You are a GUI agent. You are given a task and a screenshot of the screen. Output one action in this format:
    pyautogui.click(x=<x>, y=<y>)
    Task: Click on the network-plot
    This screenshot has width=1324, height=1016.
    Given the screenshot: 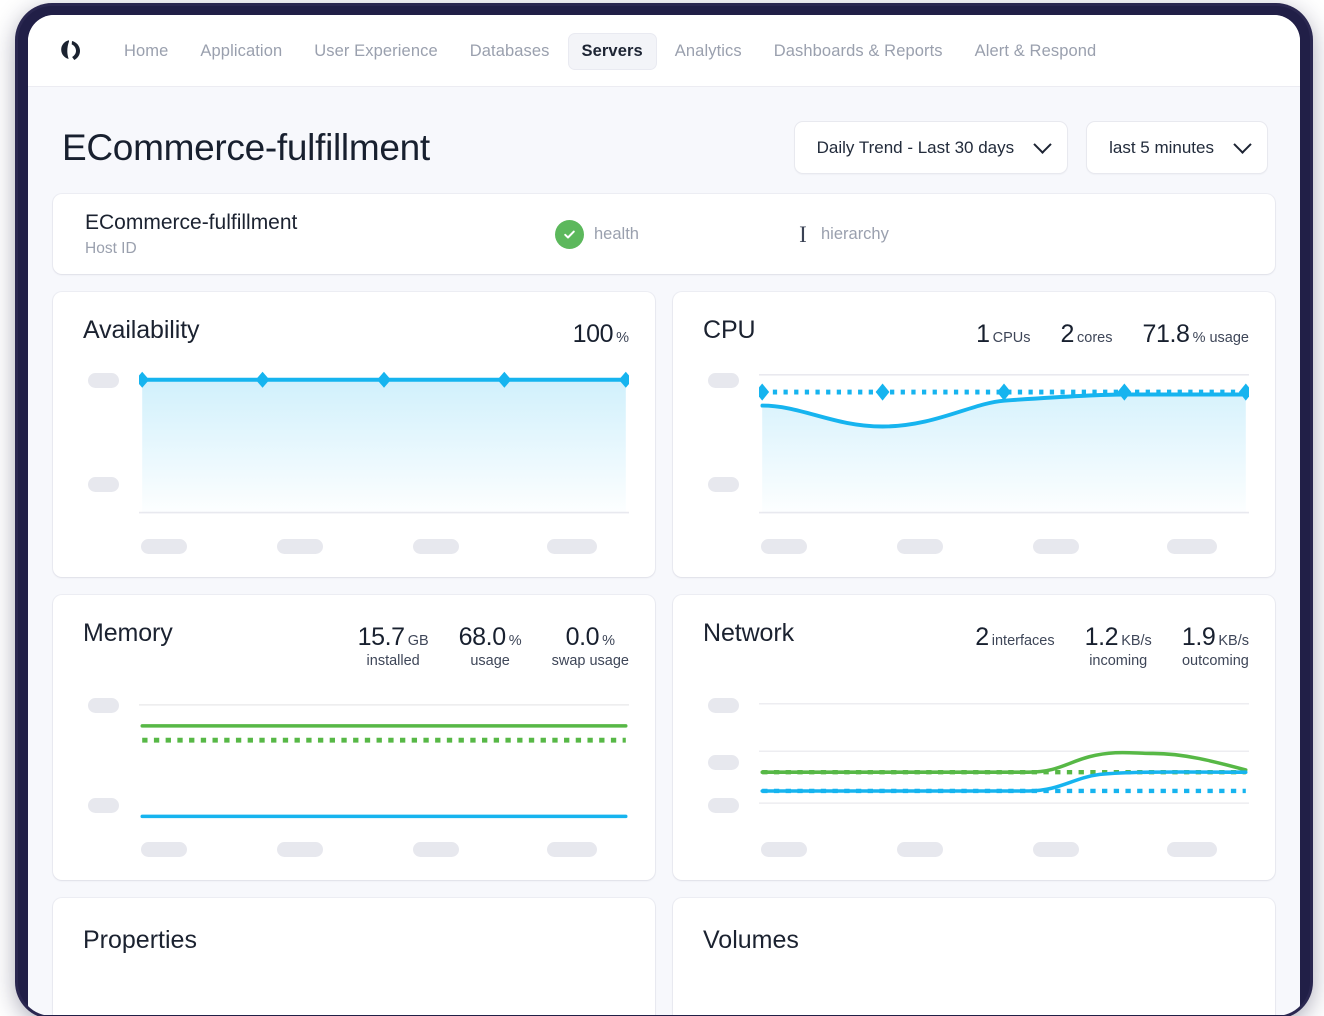 What is the action you would take?
    pyautogui.click(x=1004, y=759)
    